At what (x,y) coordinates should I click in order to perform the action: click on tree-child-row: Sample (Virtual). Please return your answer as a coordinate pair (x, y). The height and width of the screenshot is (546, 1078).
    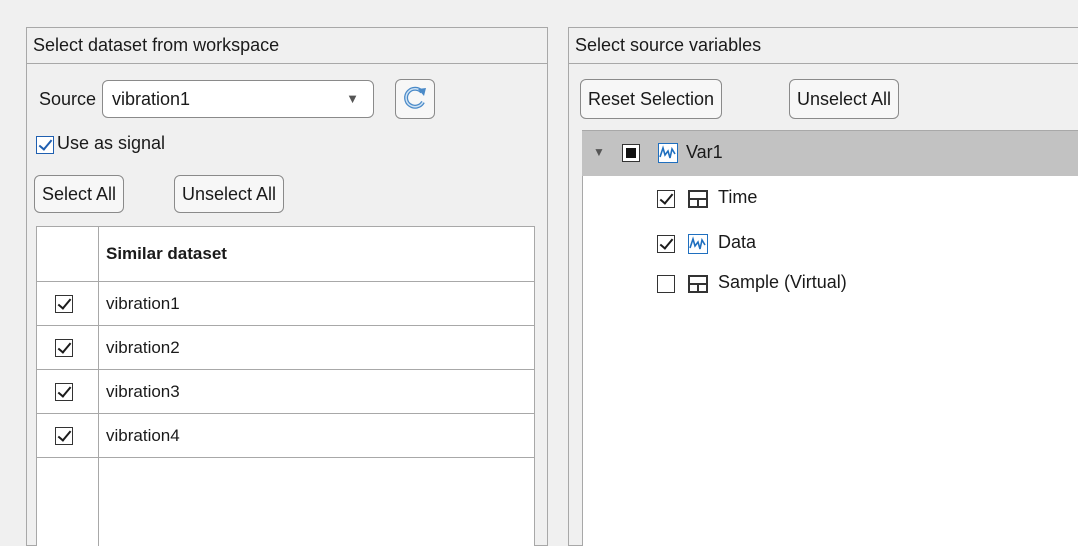
    Looking at the image, I should click on (830, 288).